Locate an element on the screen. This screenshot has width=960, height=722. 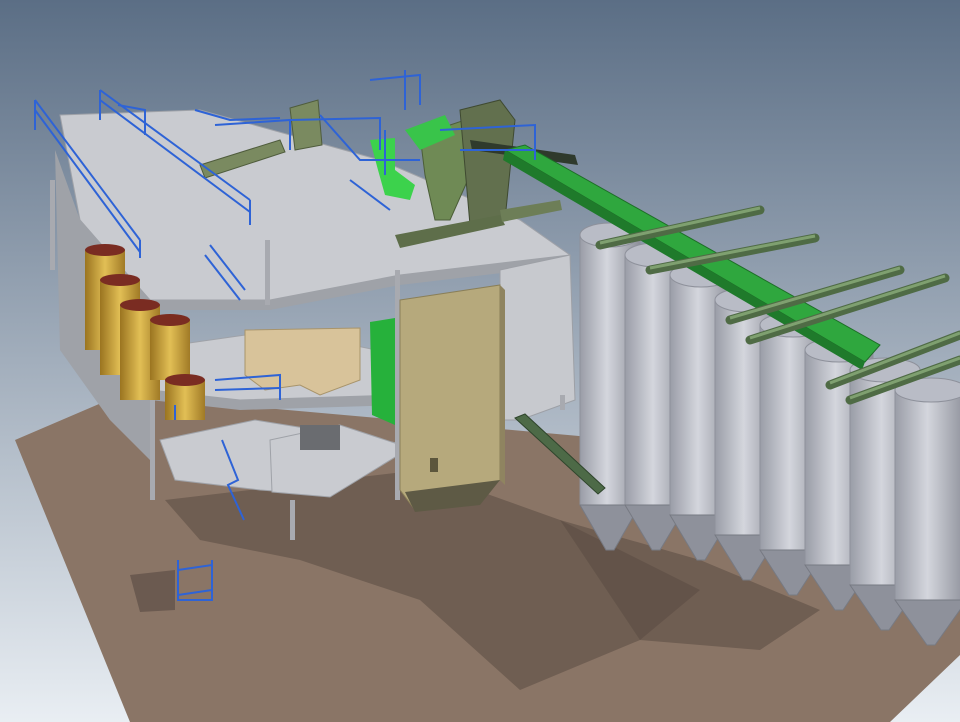
bucket-elevator-tower-side is located at coordinates (502, 385).